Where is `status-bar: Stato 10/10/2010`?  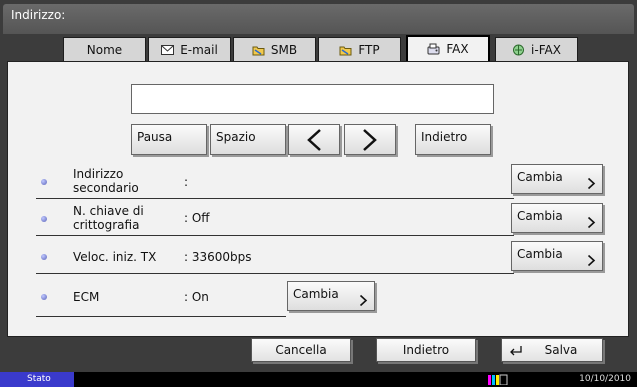
status-bar: Stato 10/10/2010 is located at coordinates (318, 379).